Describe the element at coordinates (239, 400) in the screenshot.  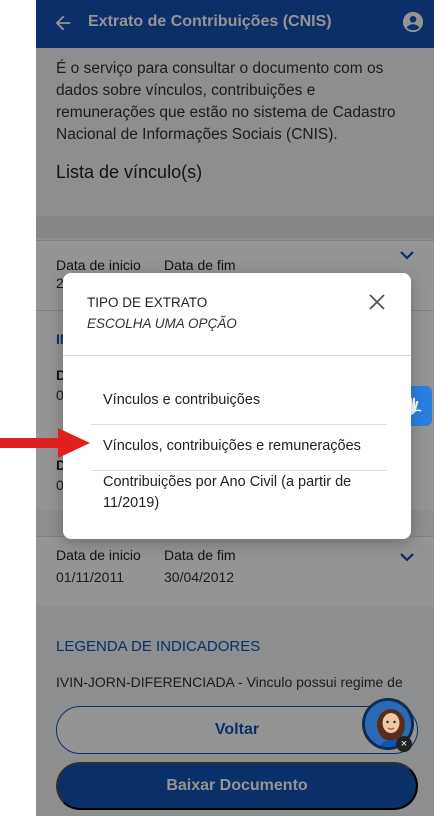
I see `option-vinculos-contribuicoes: Vínculos e contribuições` at that location.